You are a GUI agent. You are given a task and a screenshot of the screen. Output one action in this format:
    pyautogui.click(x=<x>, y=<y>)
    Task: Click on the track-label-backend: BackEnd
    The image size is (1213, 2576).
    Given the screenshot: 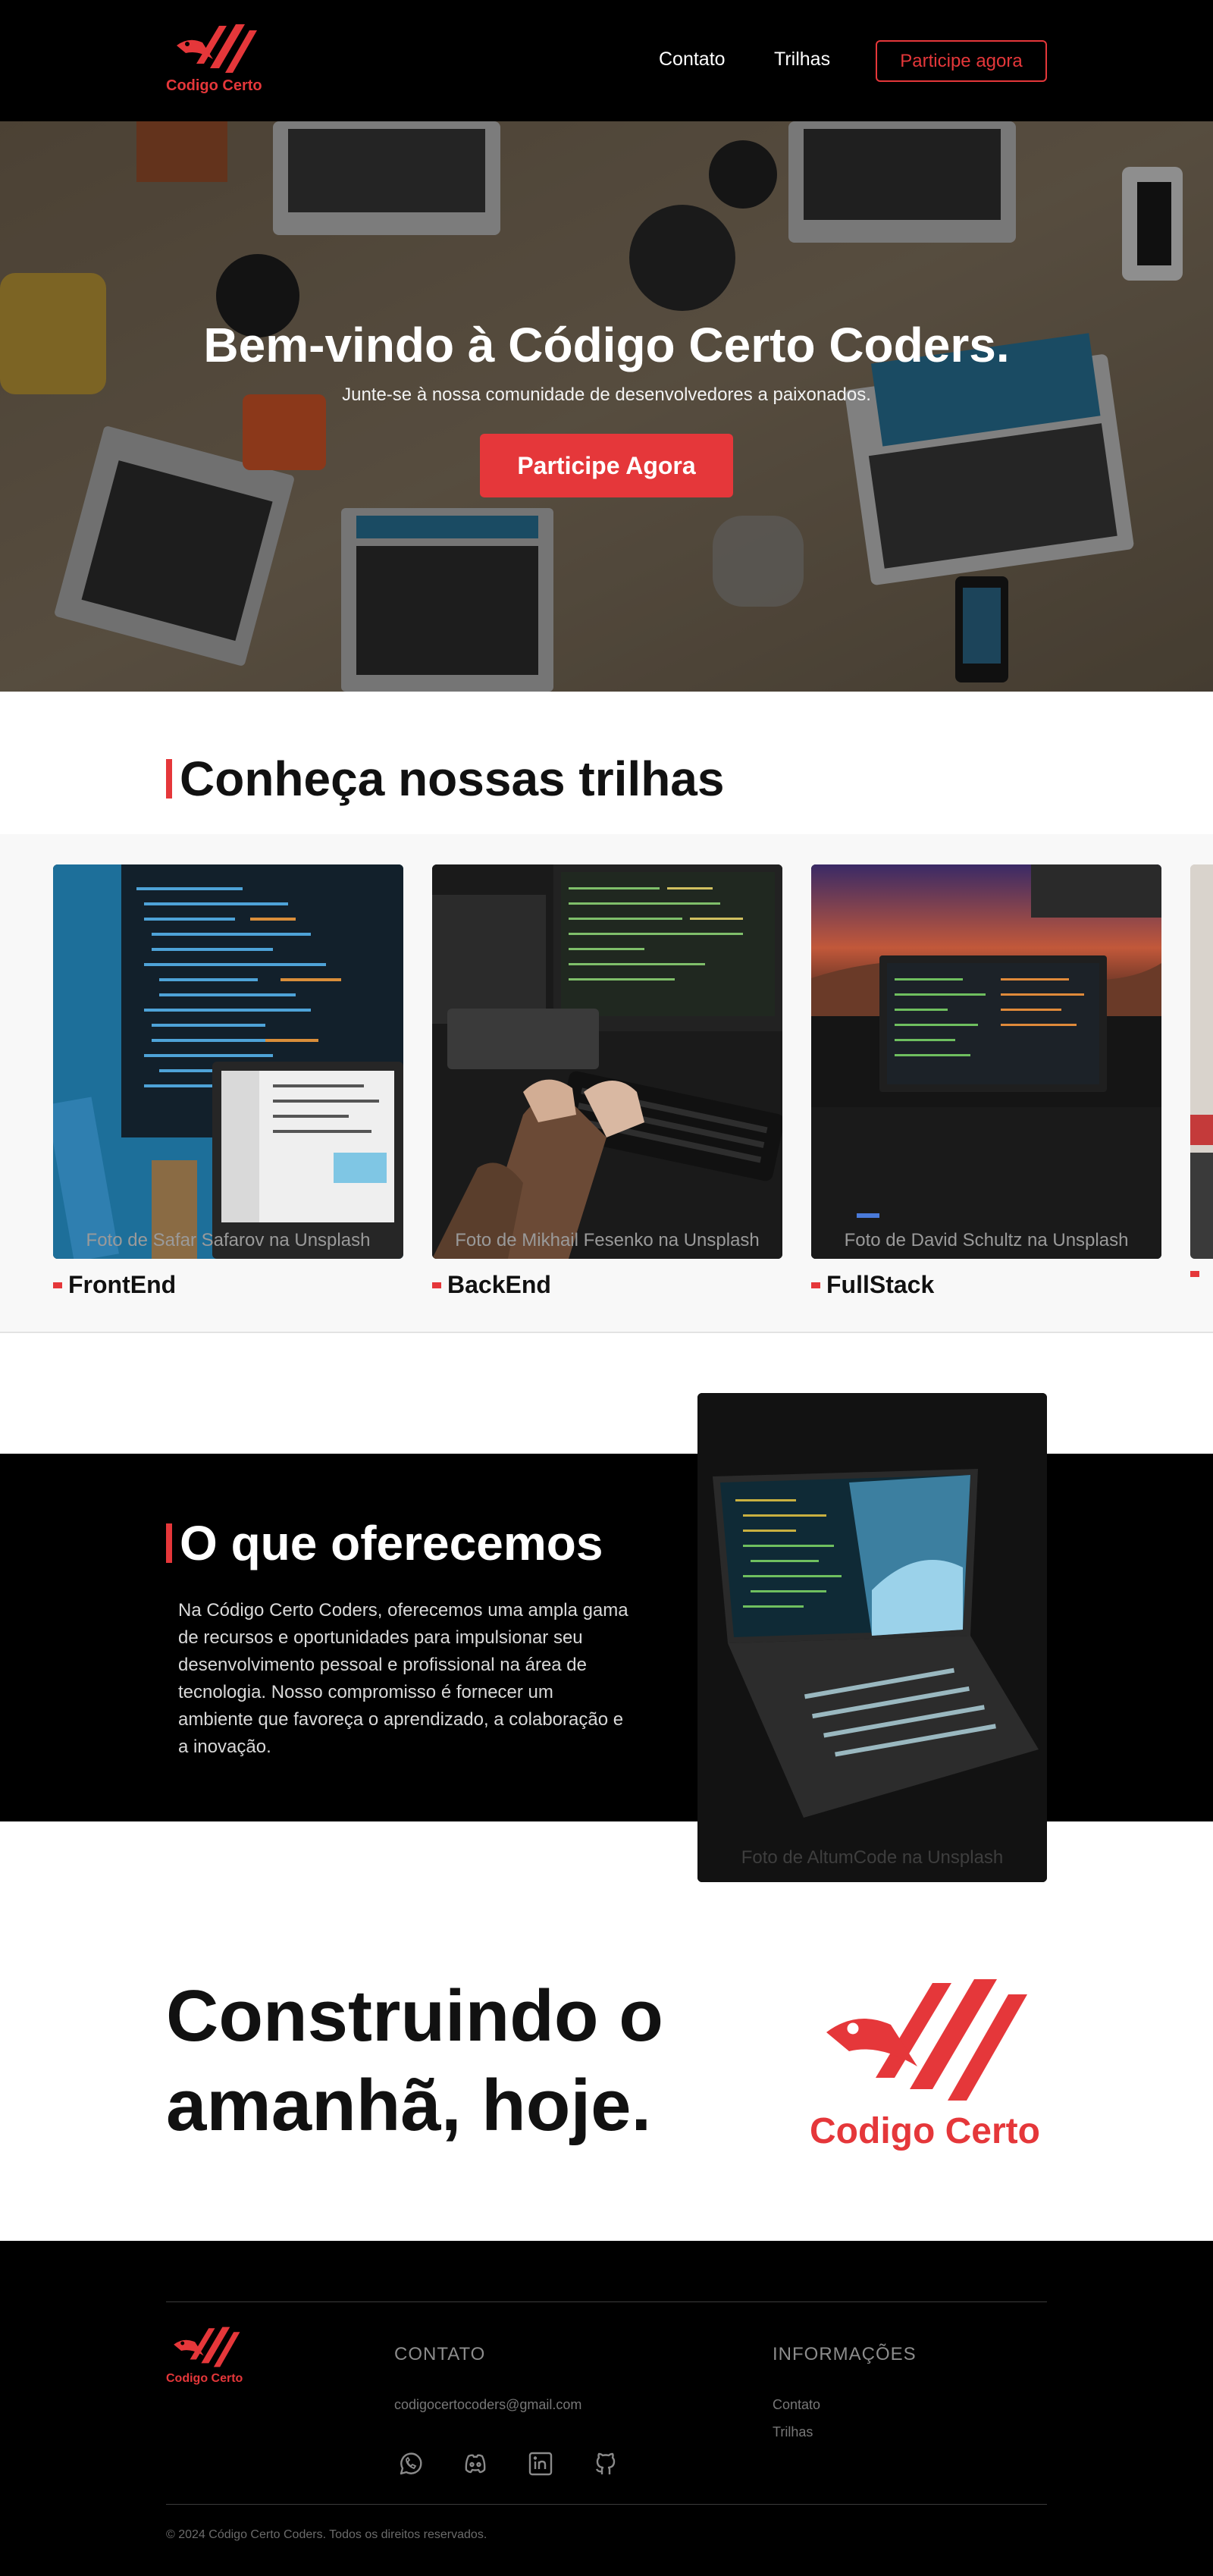 What is the action you would take?
    pyautogui.click(x=607, y=1285)
    